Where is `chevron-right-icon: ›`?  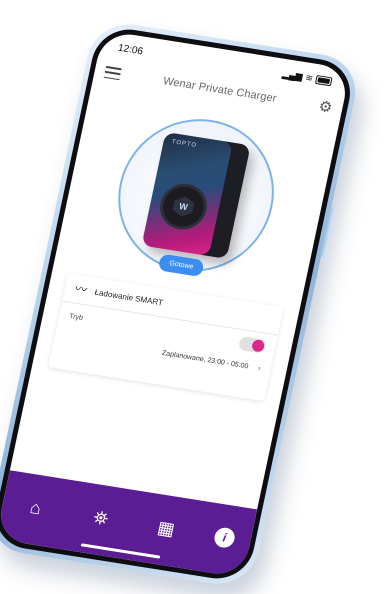 chevron-right-icon: › is located at coordinates (259, 369).